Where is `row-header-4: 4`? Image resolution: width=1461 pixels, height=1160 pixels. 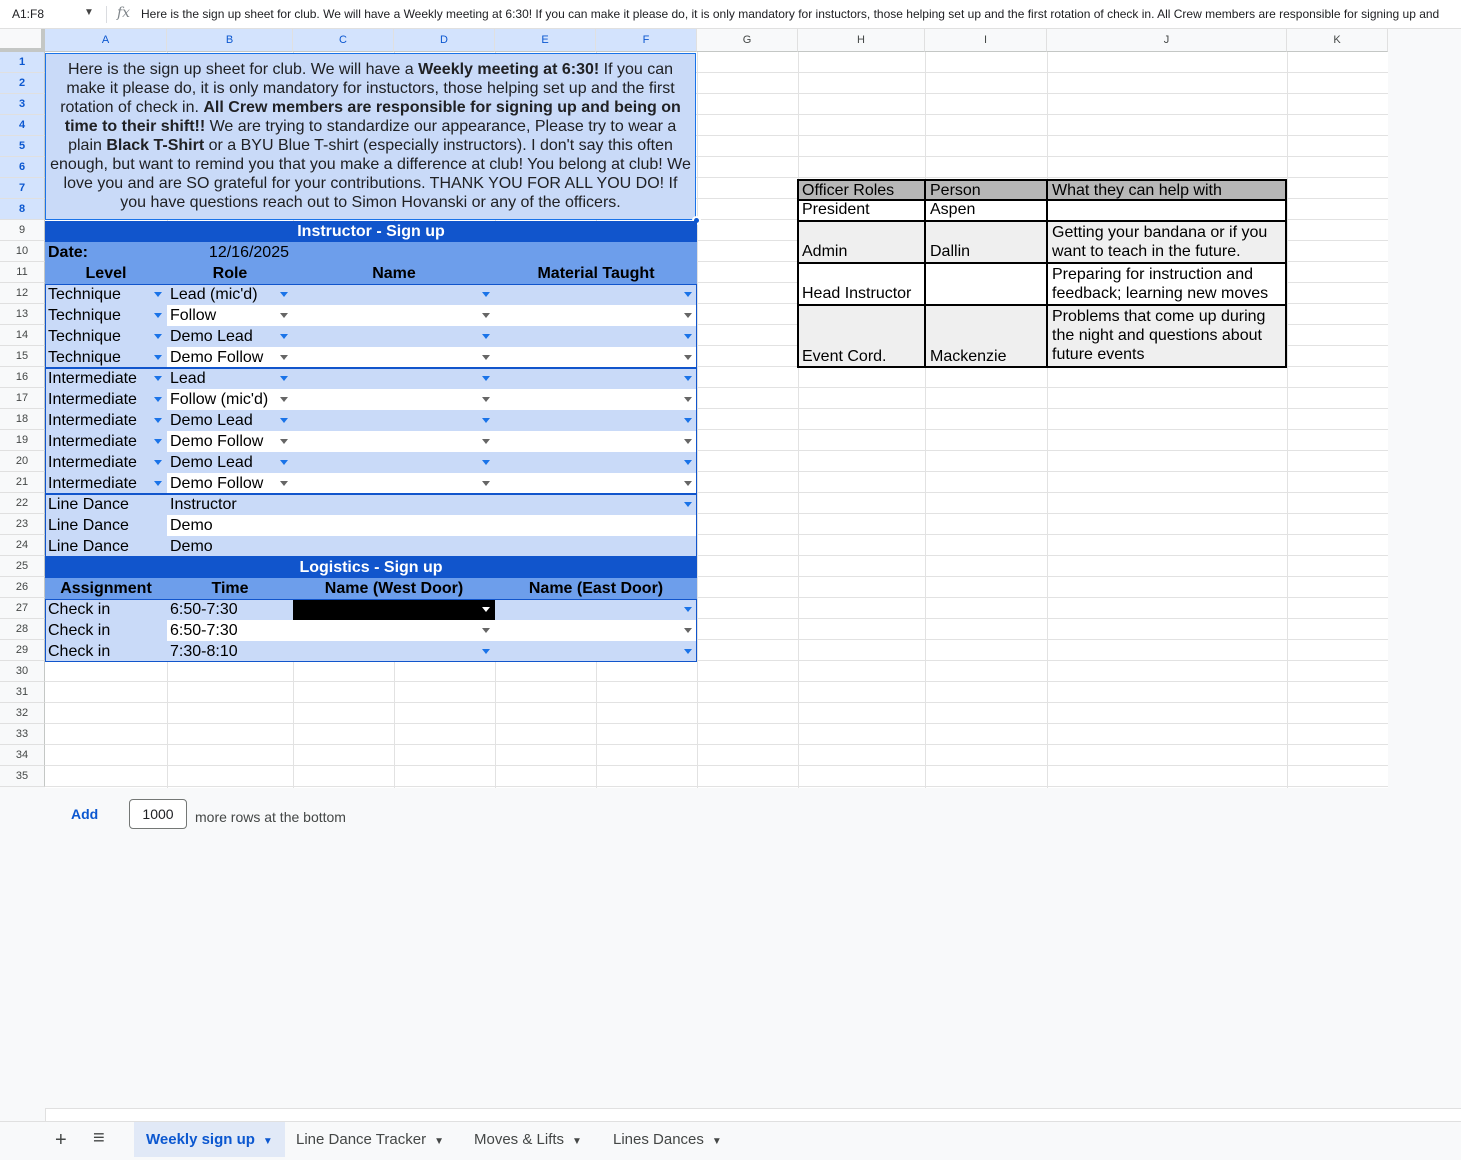
row-header-4: 4 is located at coordinates (22, 125).